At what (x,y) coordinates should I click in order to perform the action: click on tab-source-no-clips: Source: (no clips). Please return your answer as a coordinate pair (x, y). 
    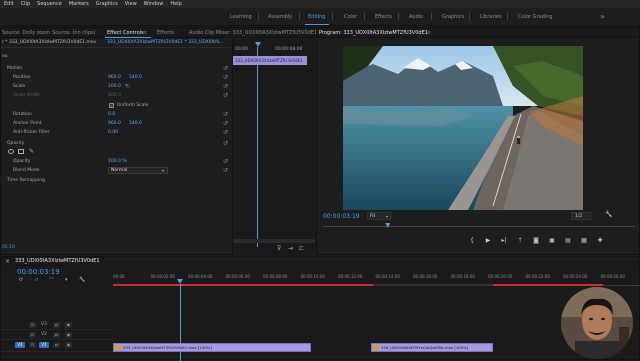
    Looking at the image, I should click on (73, 33).